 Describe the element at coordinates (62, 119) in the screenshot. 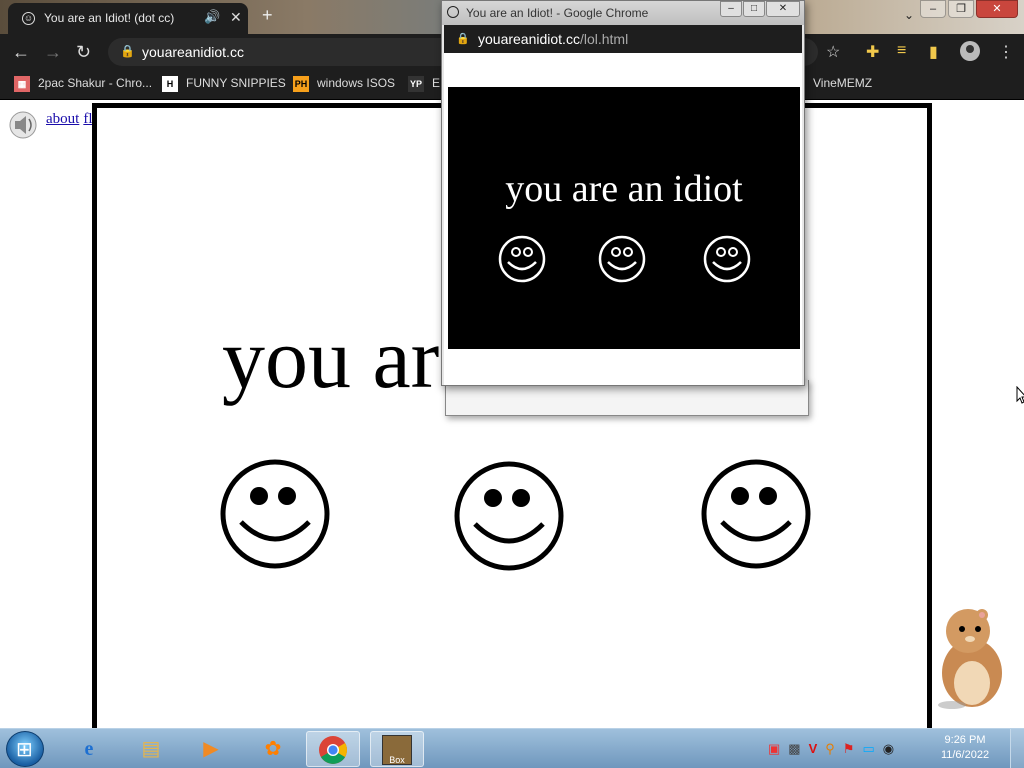

I see `about-link: about` at that location.